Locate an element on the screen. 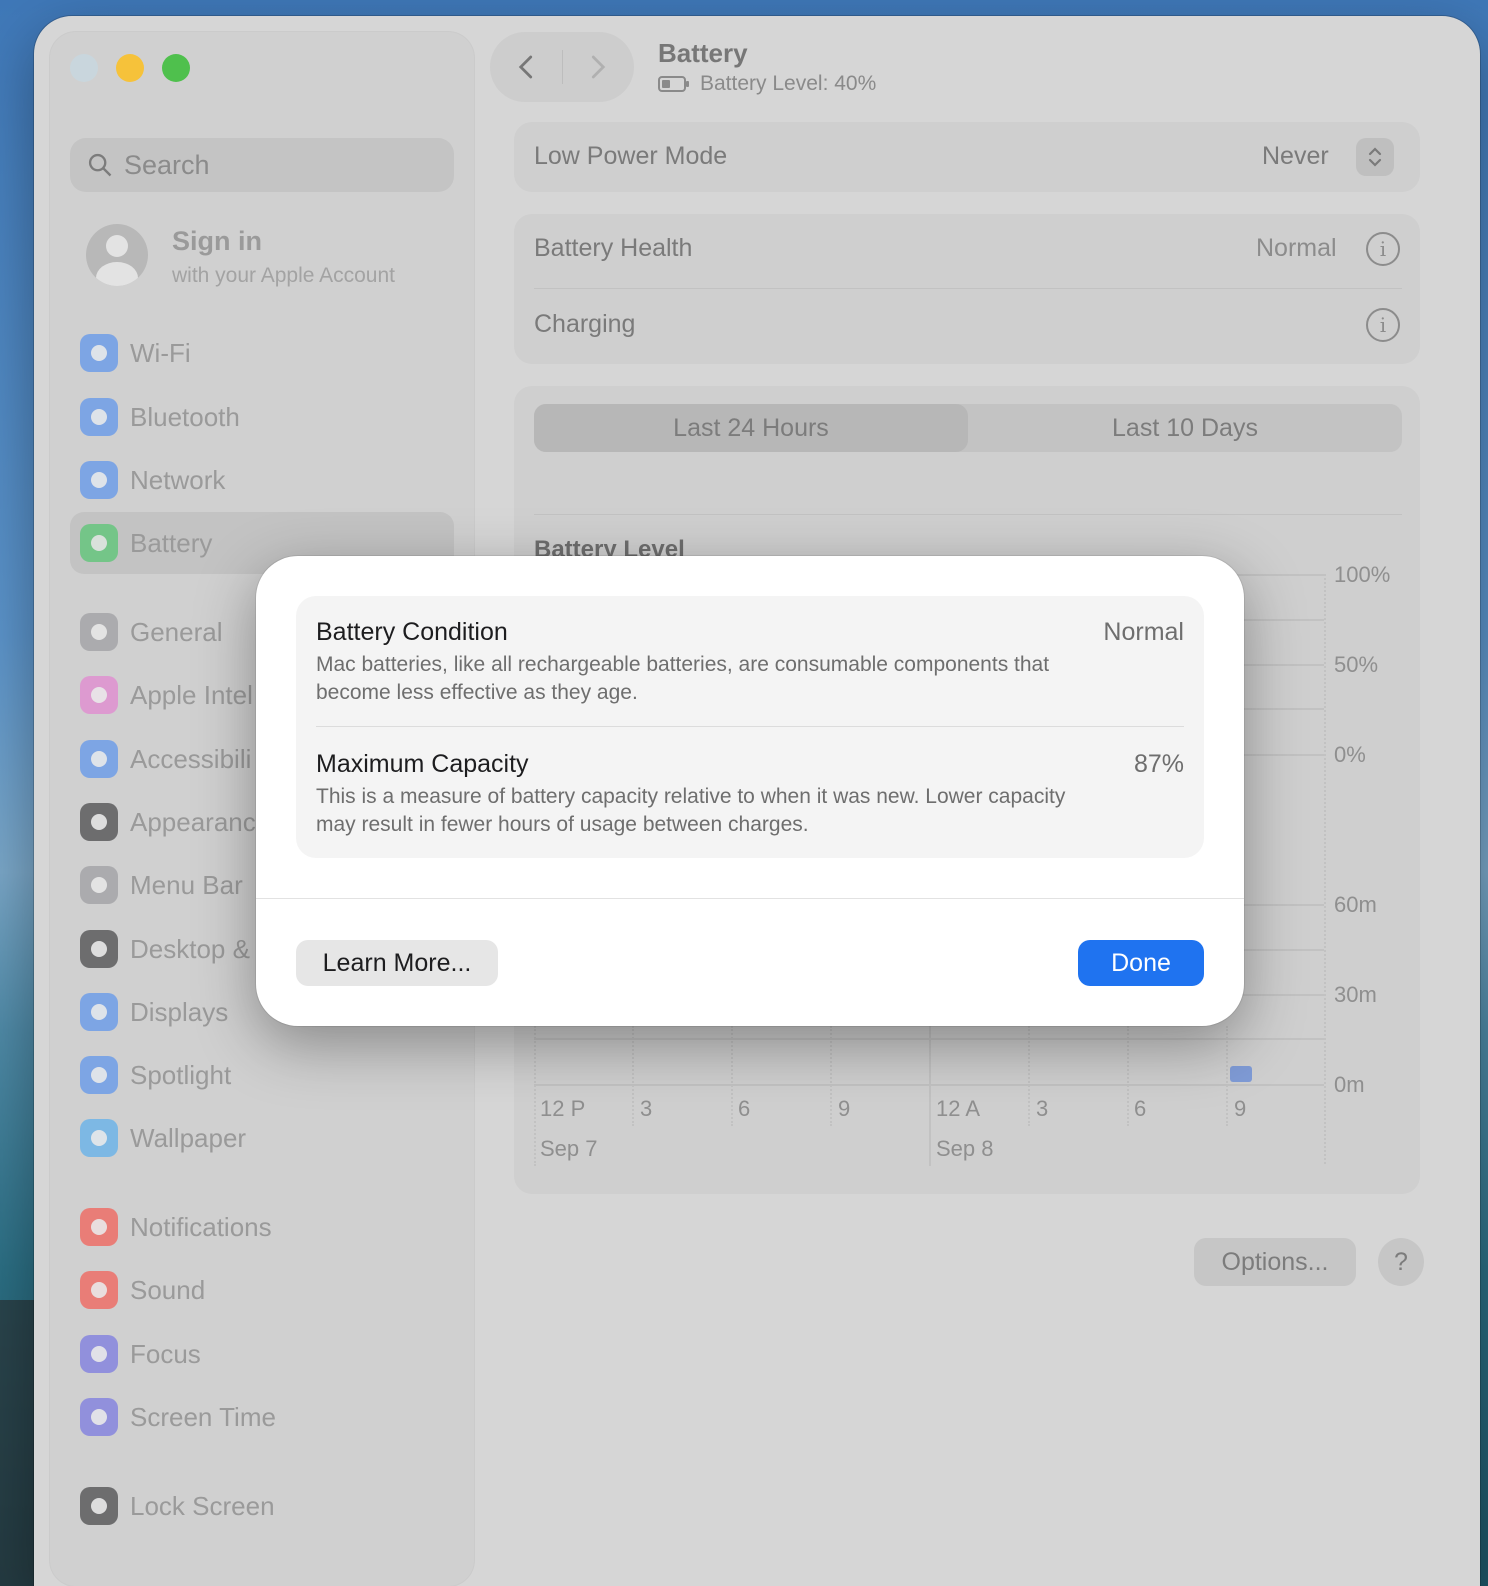  sidebar-item-label: Appearanc is located at coordinates (193, 821).